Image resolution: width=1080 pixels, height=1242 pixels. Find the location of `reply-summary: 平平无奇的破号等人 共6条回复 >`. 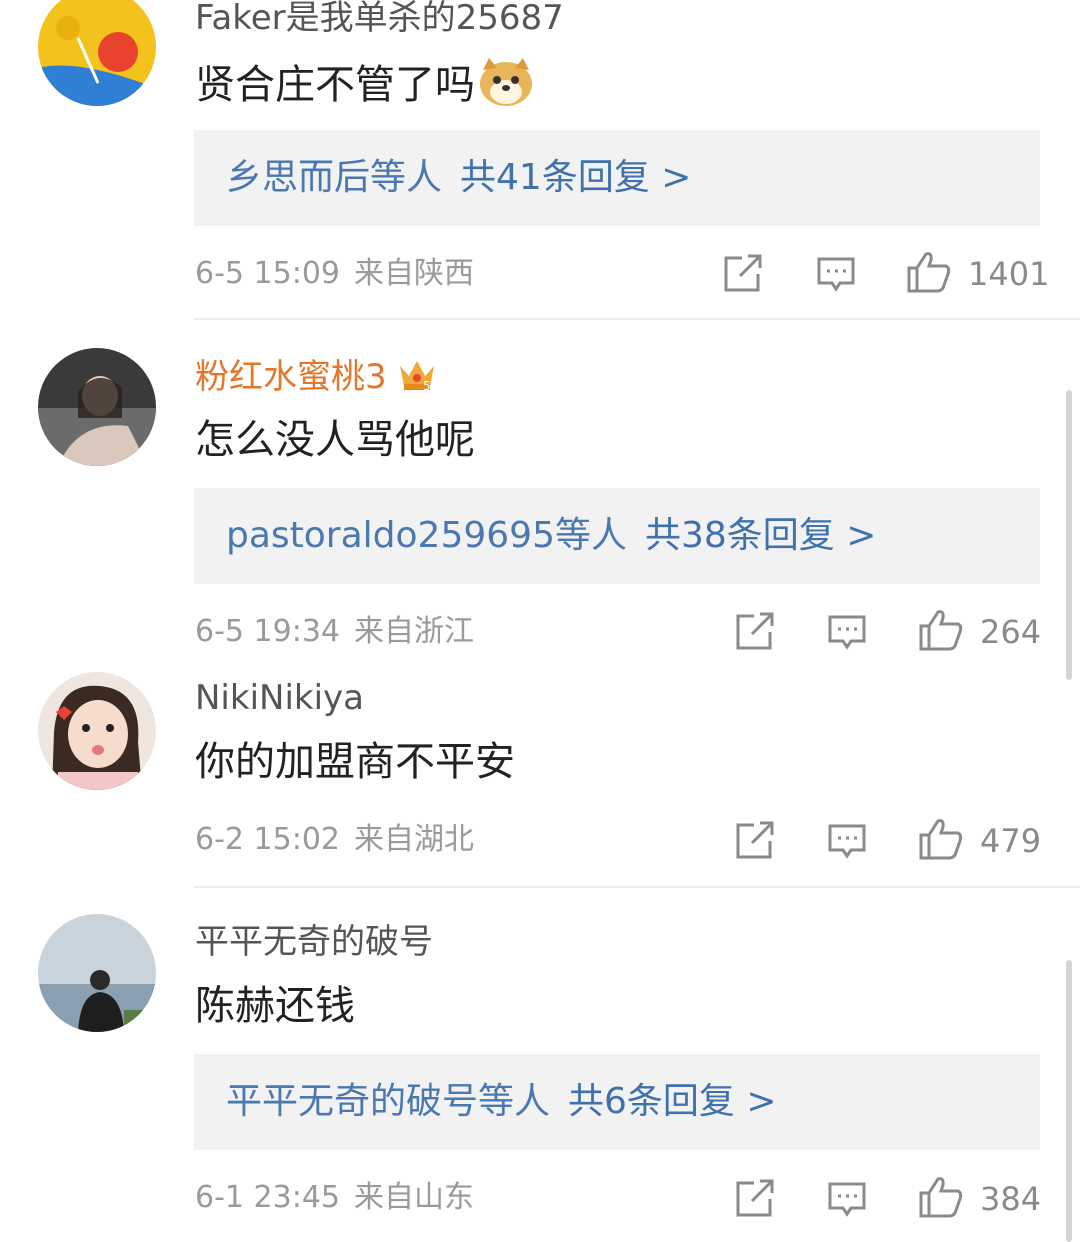

reply-summary: 平平无奇的破号等人 共6条回复 > is located at coordinates (617, 1102).